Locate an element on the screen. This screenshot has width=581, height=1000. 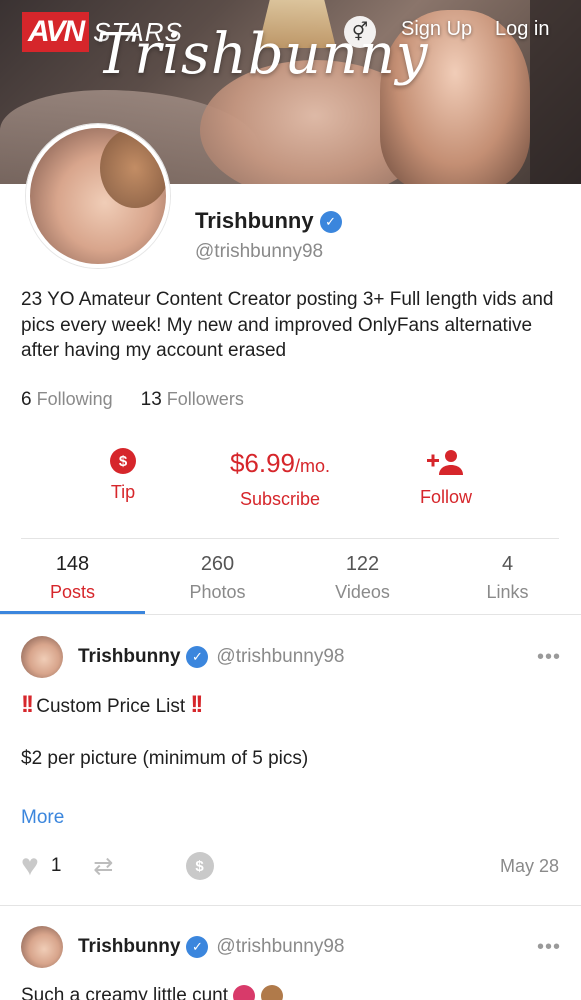
tip-coin-icon: $ is located at coordinates (199, 866).